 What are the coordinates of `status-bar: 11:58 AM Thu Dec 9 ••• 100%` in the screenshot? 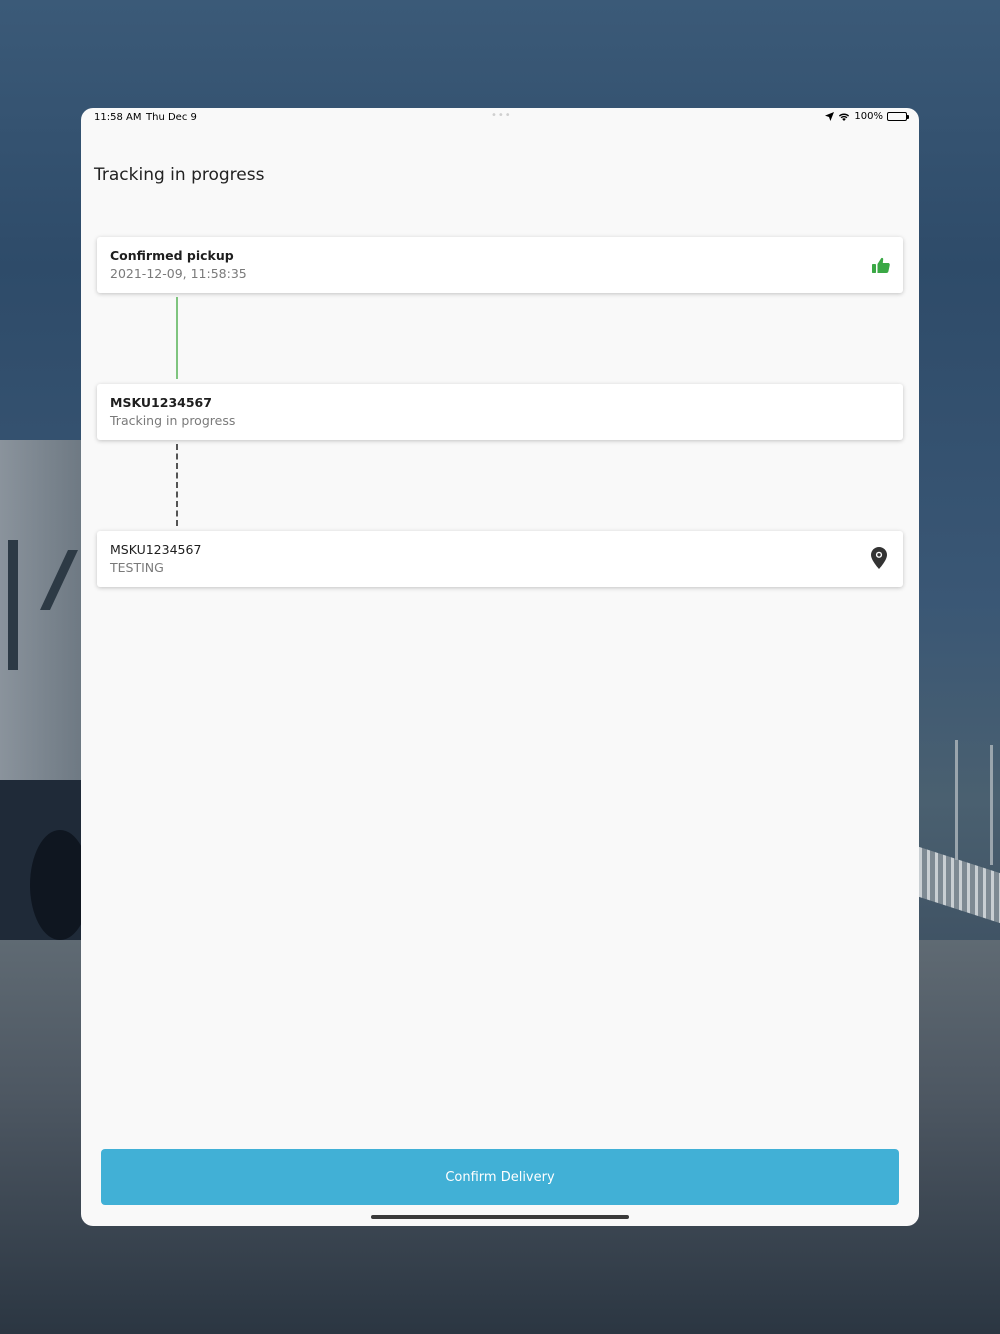 It's located at (500, 118).